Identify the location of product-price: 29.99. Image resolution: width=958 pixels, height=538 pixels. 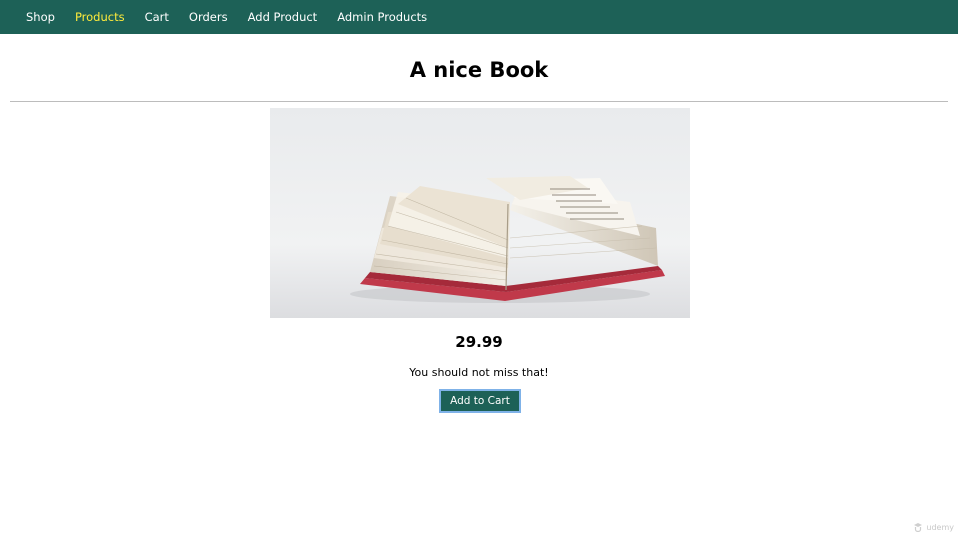
(479, 342).